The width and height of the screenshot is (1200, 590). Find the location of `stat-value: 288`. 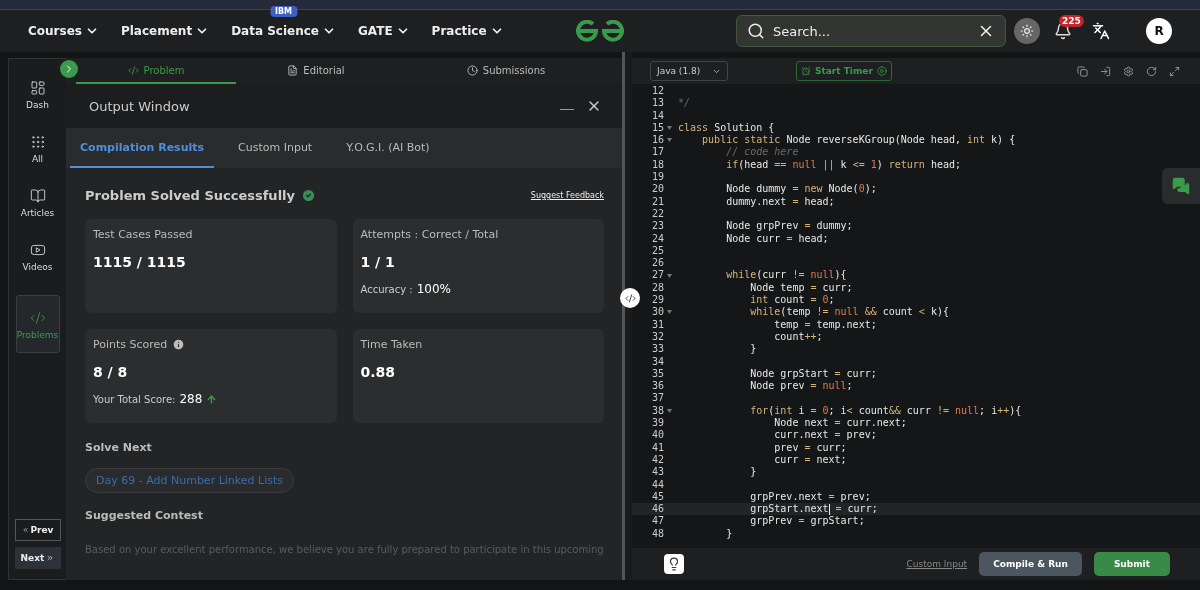

stat-value: 288 is located at coordinates (191, 399).